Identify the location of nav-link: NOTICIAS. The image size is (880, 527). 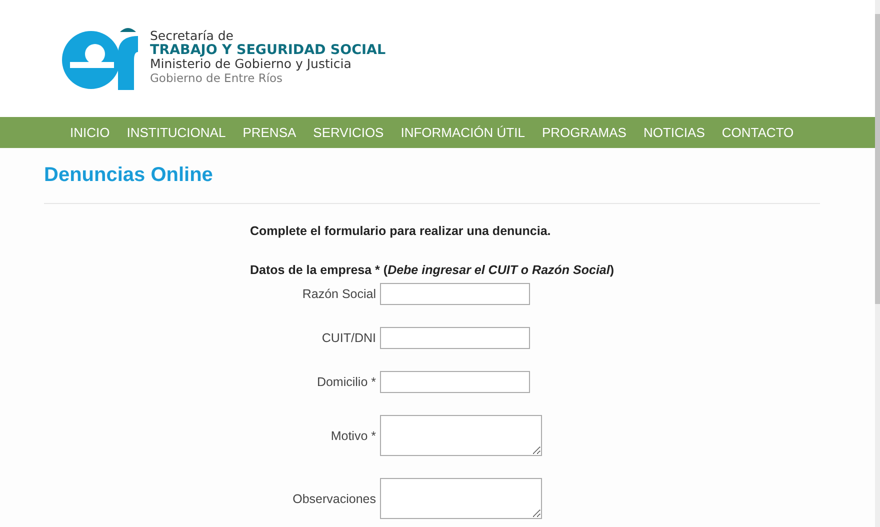
(674, 132).